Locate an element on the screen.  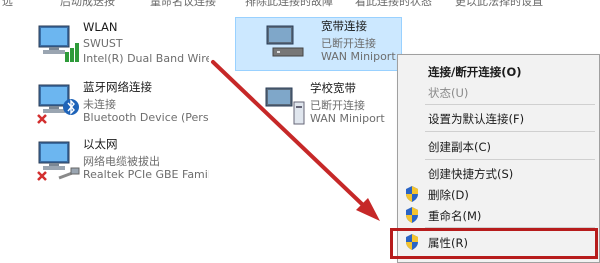
menu-item-label: 设置为默认连接(F) is located at coordinates (476, 119).